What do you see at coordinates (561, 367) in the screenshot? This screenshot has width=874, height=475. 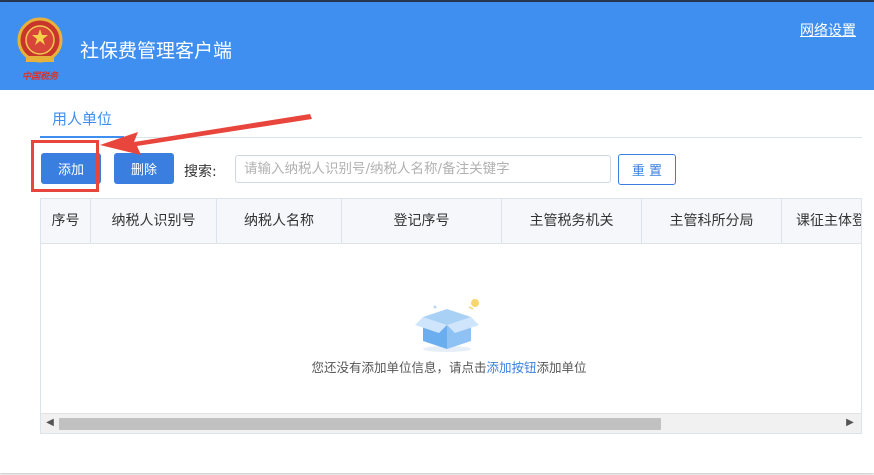 I see `empty-text-after: 添加单位` at bounding box center [561, 367].